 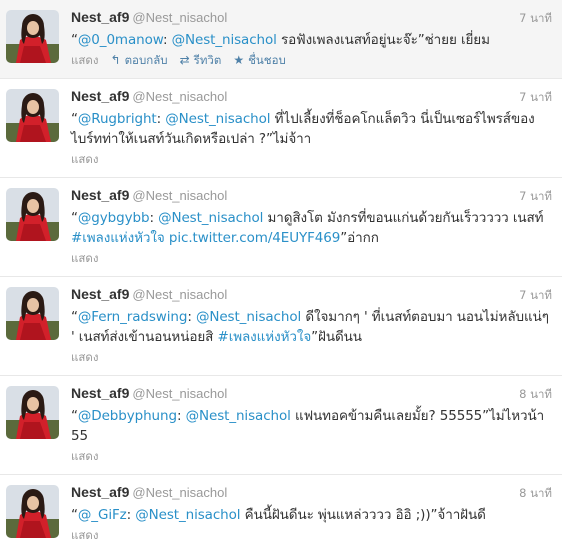 What do you see at coordinates (207, 60) in the screenshot?
I see `retweet-label: รีทวิต` at bounding box center [207, 60].